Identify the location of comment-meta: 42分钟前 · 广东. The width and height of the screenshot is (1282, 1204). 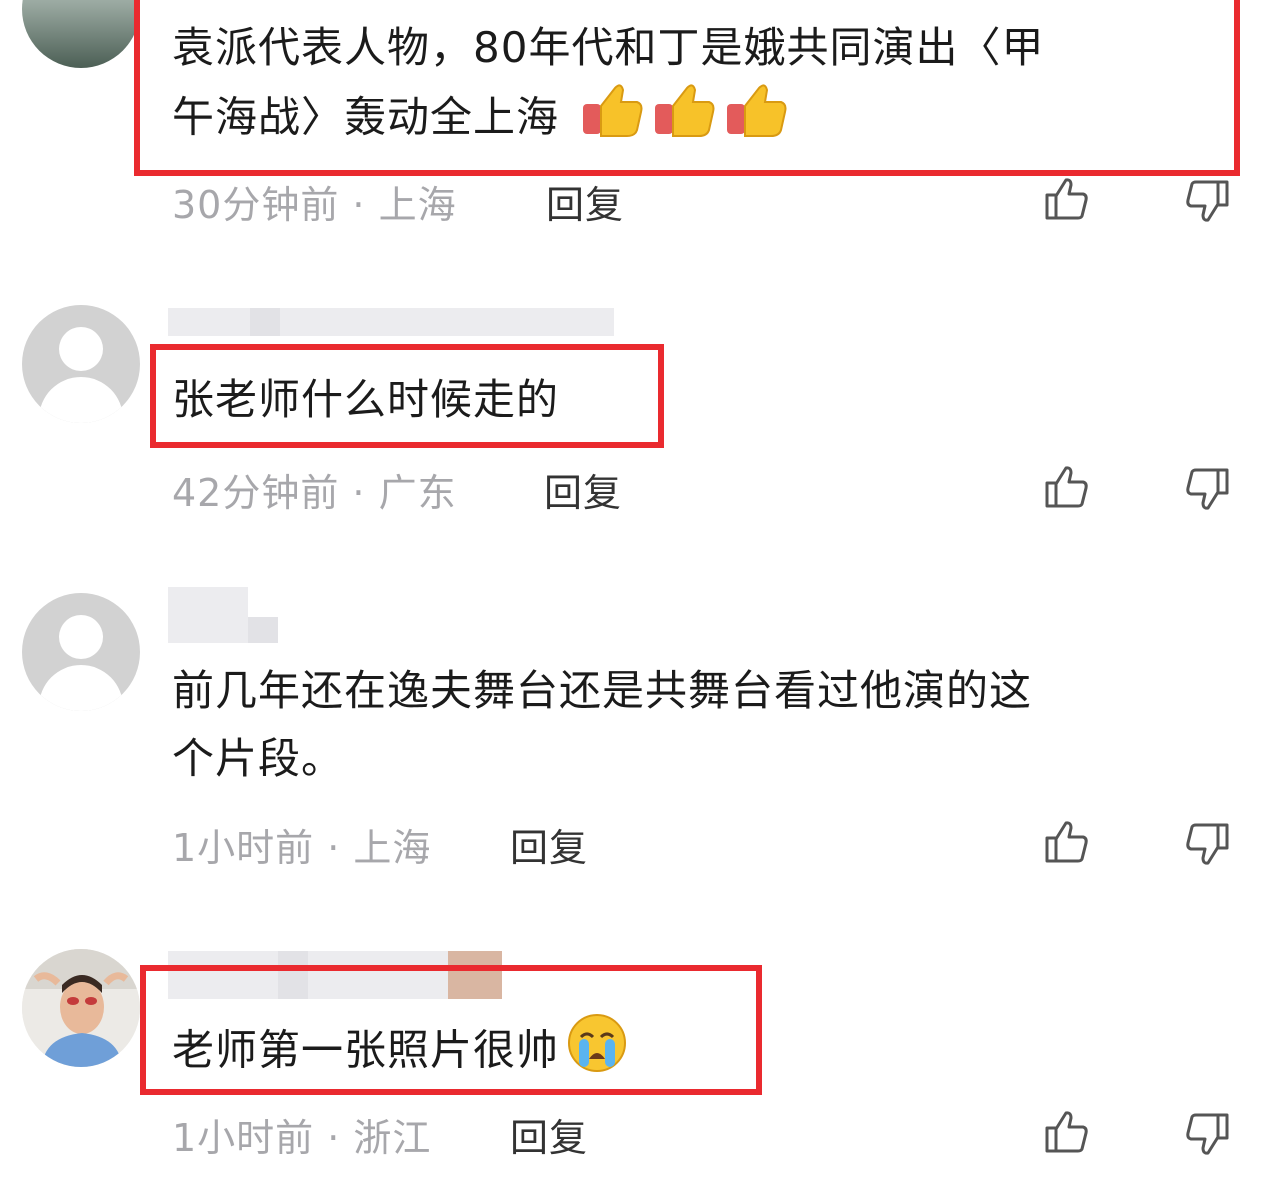
(314, 493).